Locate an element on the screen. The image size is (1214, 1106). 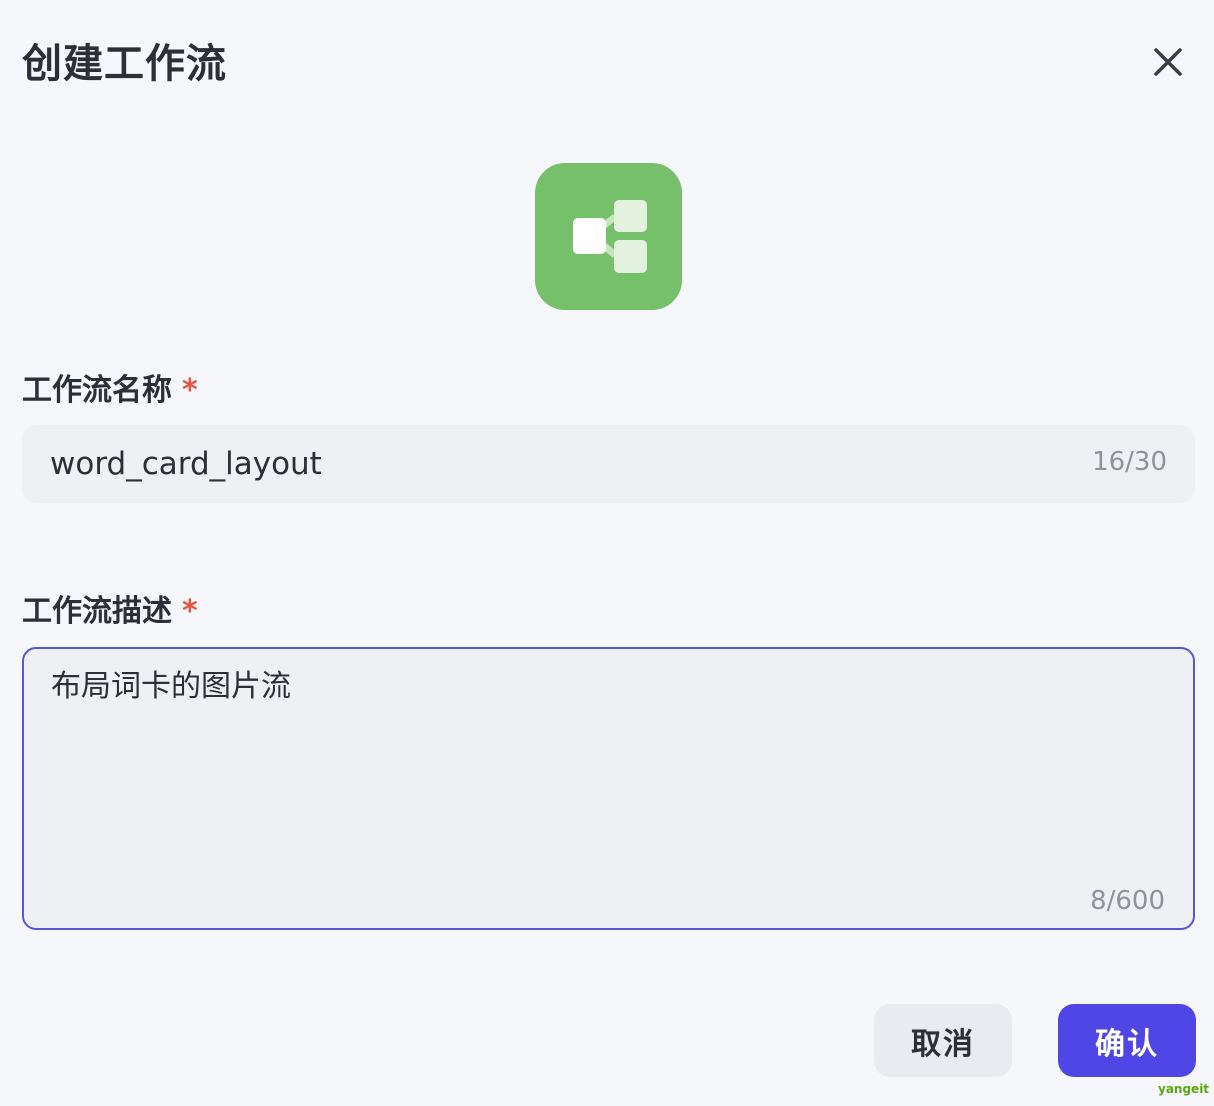
confirm-button: 确认 is located at coordinates (1127, 1040).